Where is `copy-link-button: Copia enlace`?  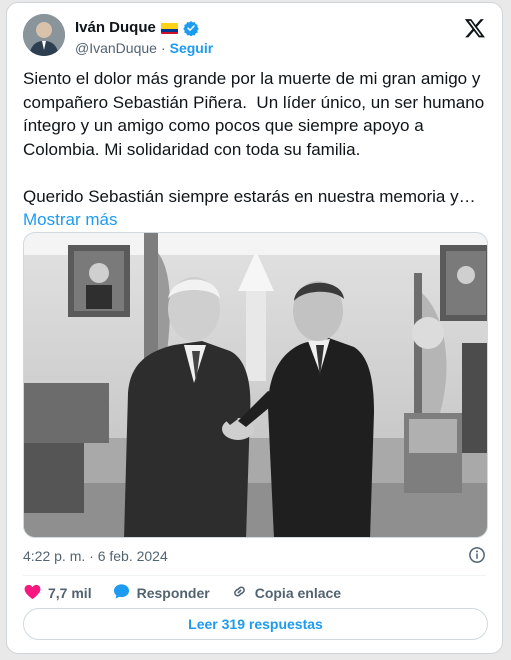
copy-link-button: Copia enlace is located at coordinates (285, 593).